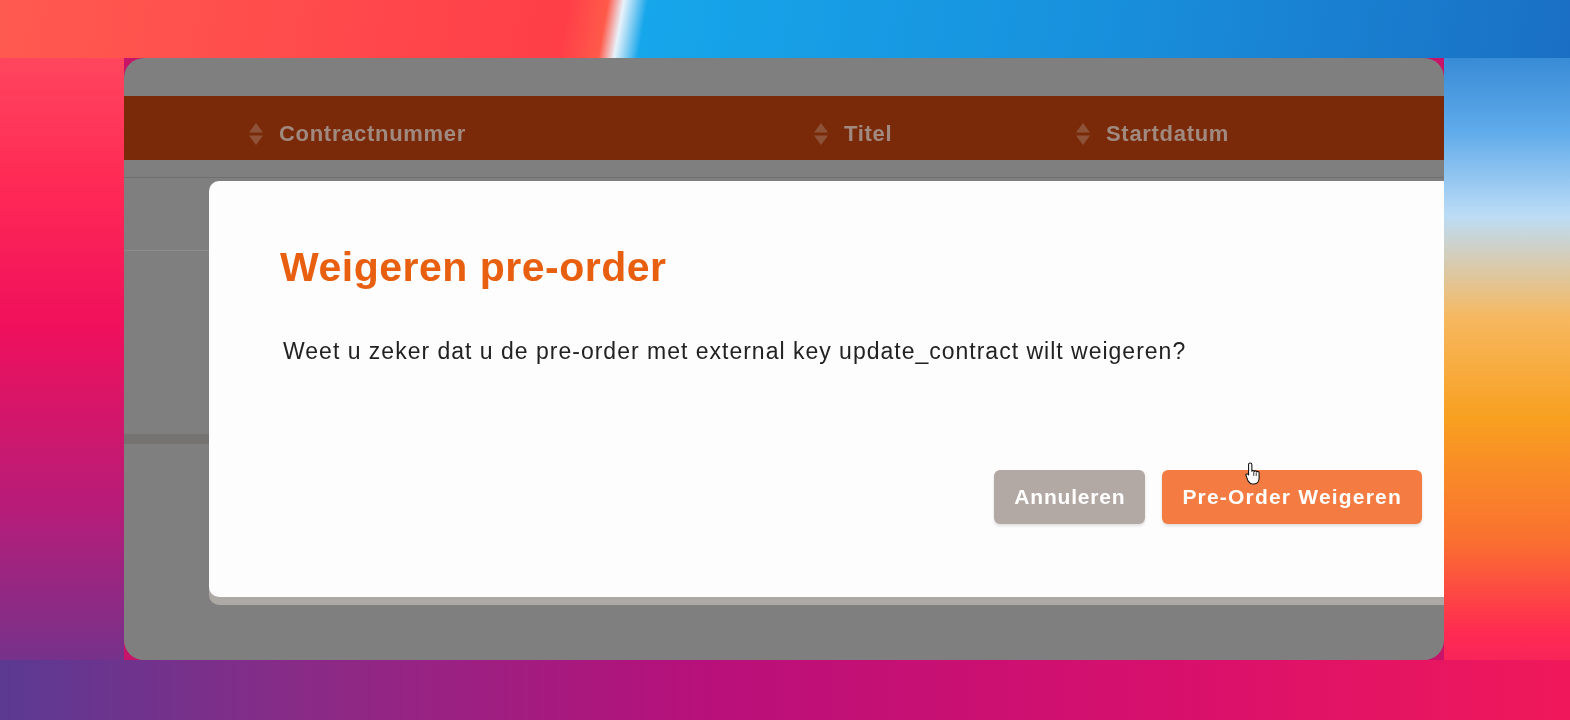 The image size is (1570, 720). What do you see at coordinates (735, 351) in the screenshot?
I see `dialog-message: Weet u zeker dat u de pre-order met external key update_contract wilt weigeren?` at bounding box center [735, 351].